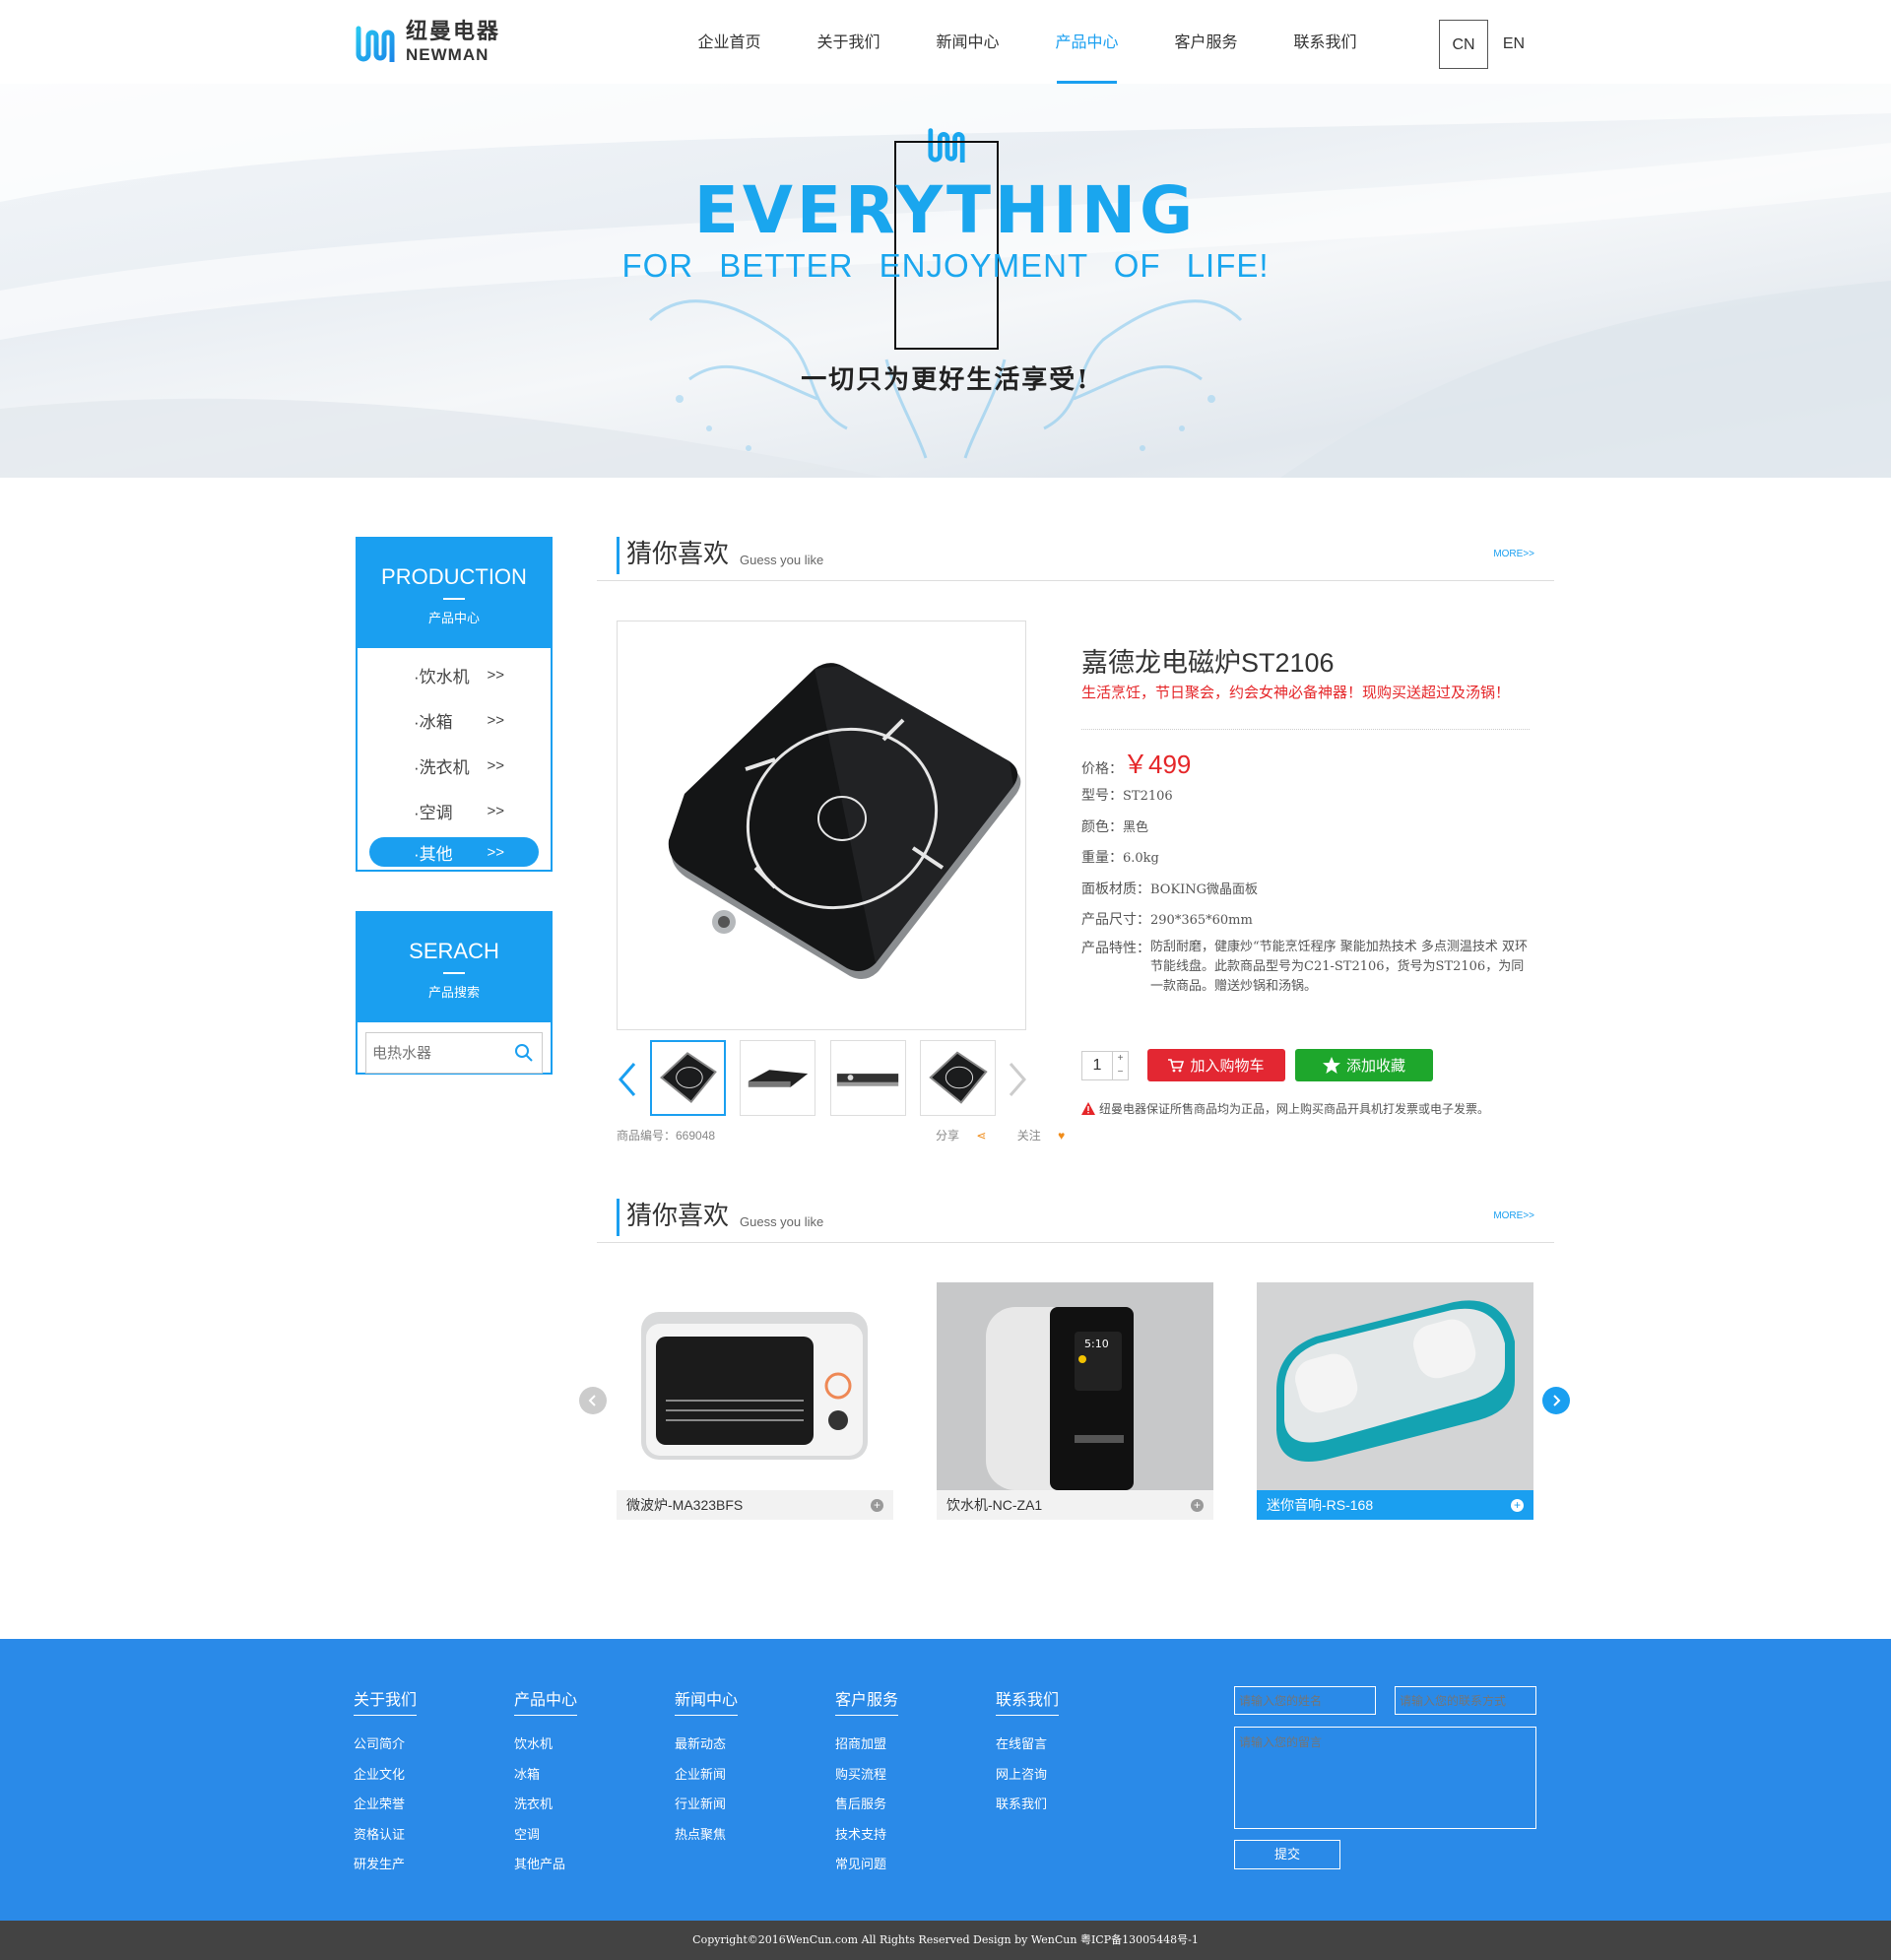  What do you see at coordinates (454, 811) in the screenshot?
I see `category-item-aircon: ·空调 >>` at bounding box center [454, 811].